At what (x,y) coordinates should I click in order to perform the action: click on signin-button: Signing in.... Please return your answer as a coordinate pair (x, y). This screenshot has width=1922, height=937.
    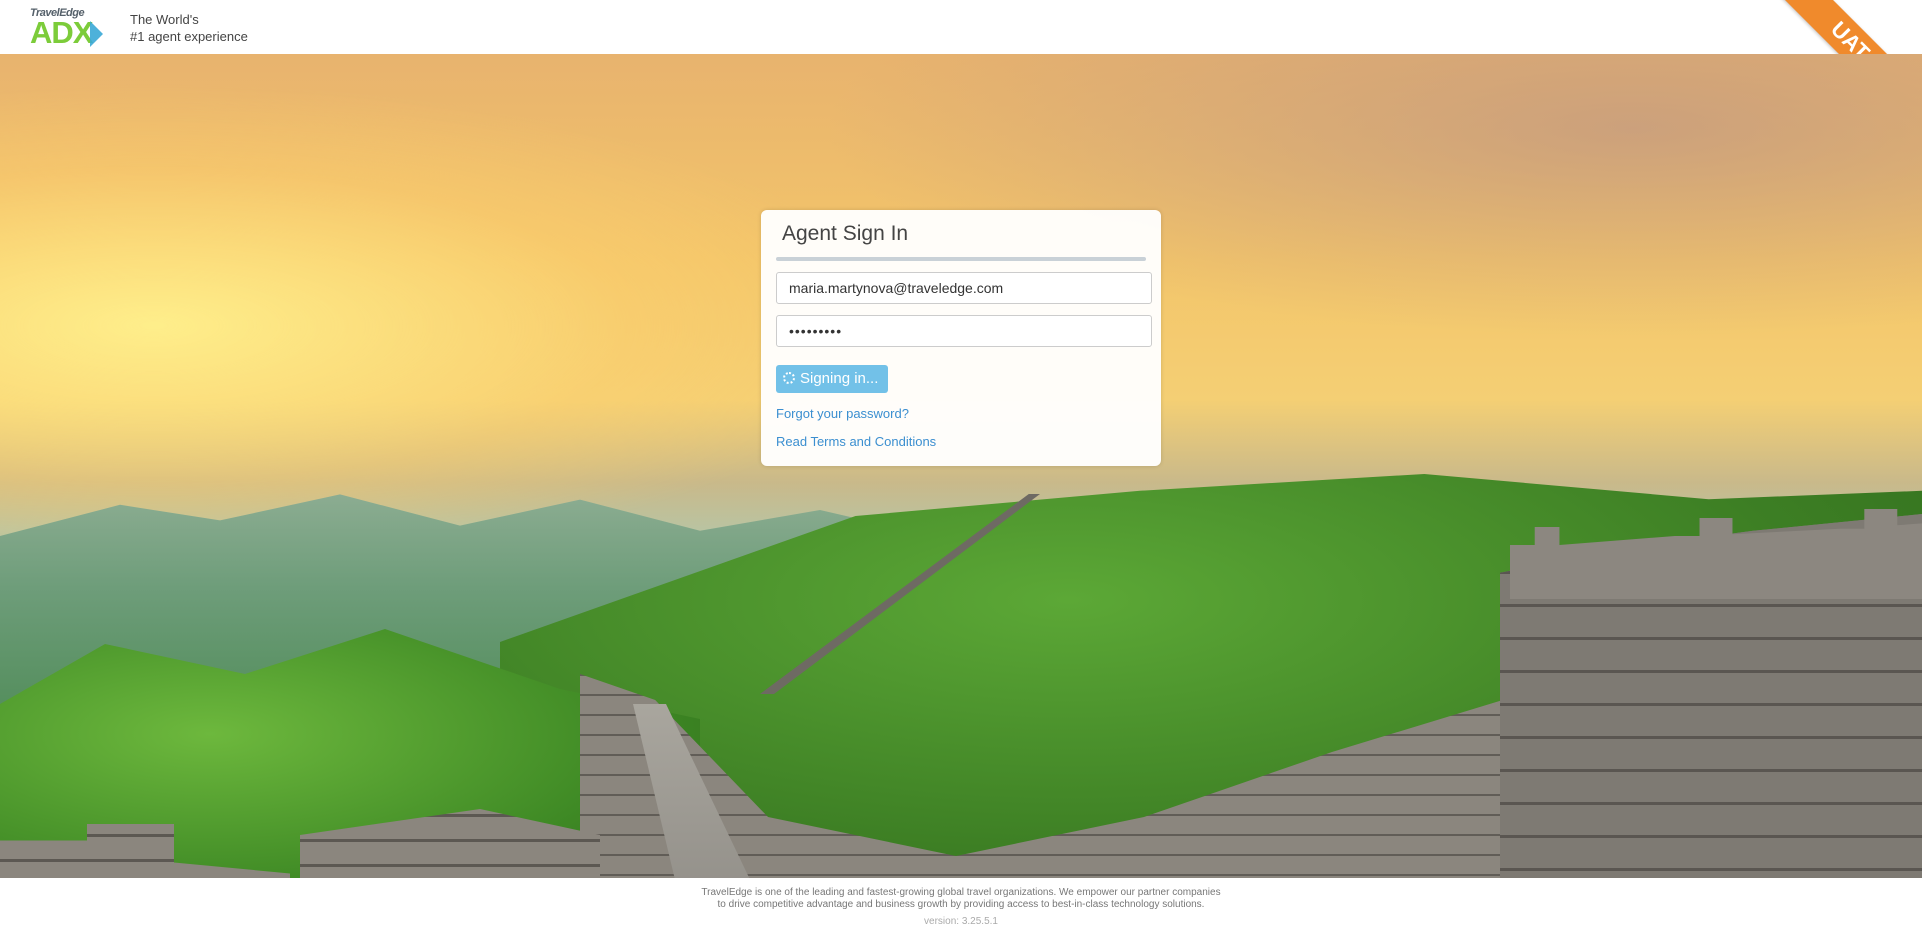
    Looking at the image, I should click on (832, 379).